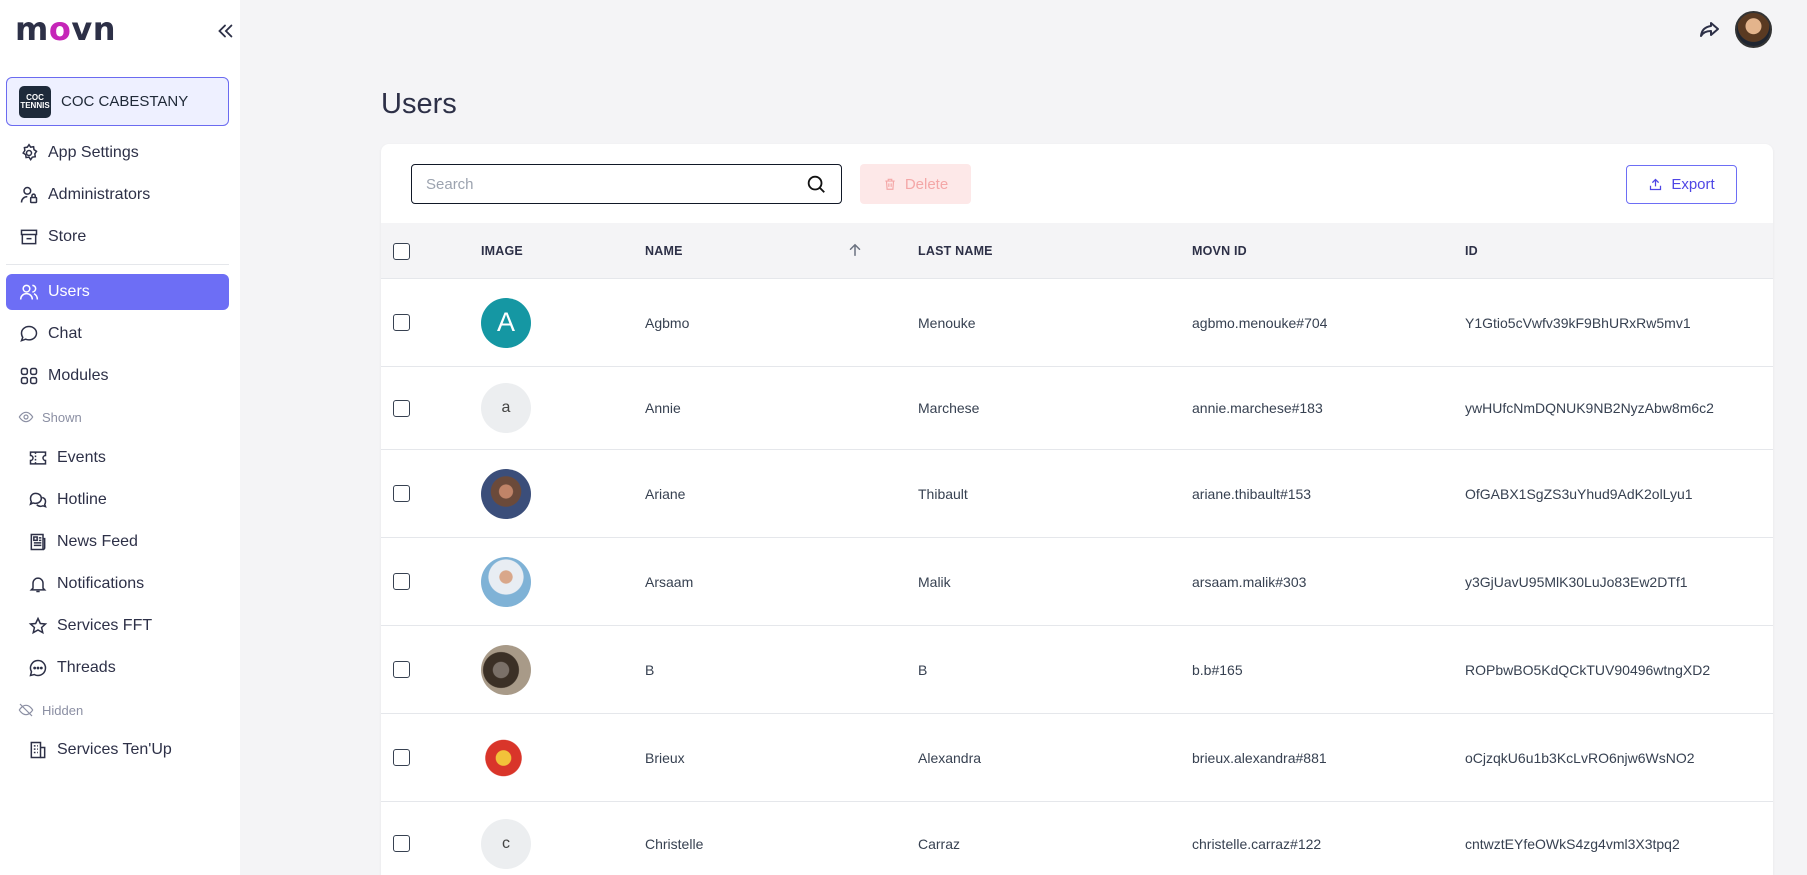 Image resolution: width=1807 pixels, height=875 pixels. What do you see at coordinates (816, 184) in the screenshot?
I see `search-icon` at bounding box center [816, 184].